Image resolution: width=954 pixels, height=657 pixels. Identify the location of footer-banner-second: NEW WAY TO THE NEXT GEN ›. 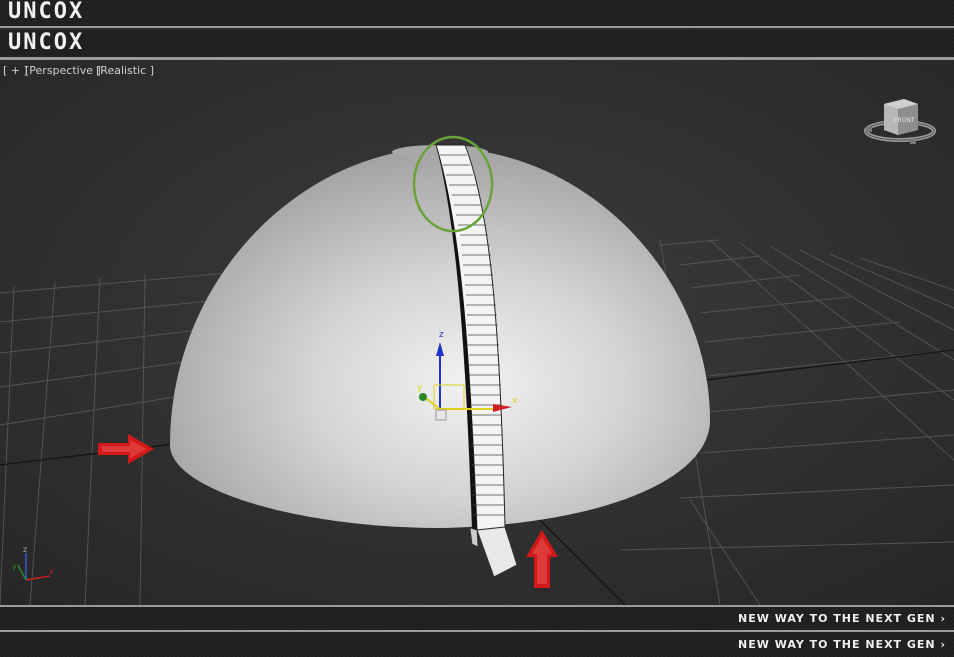
(477, 643).